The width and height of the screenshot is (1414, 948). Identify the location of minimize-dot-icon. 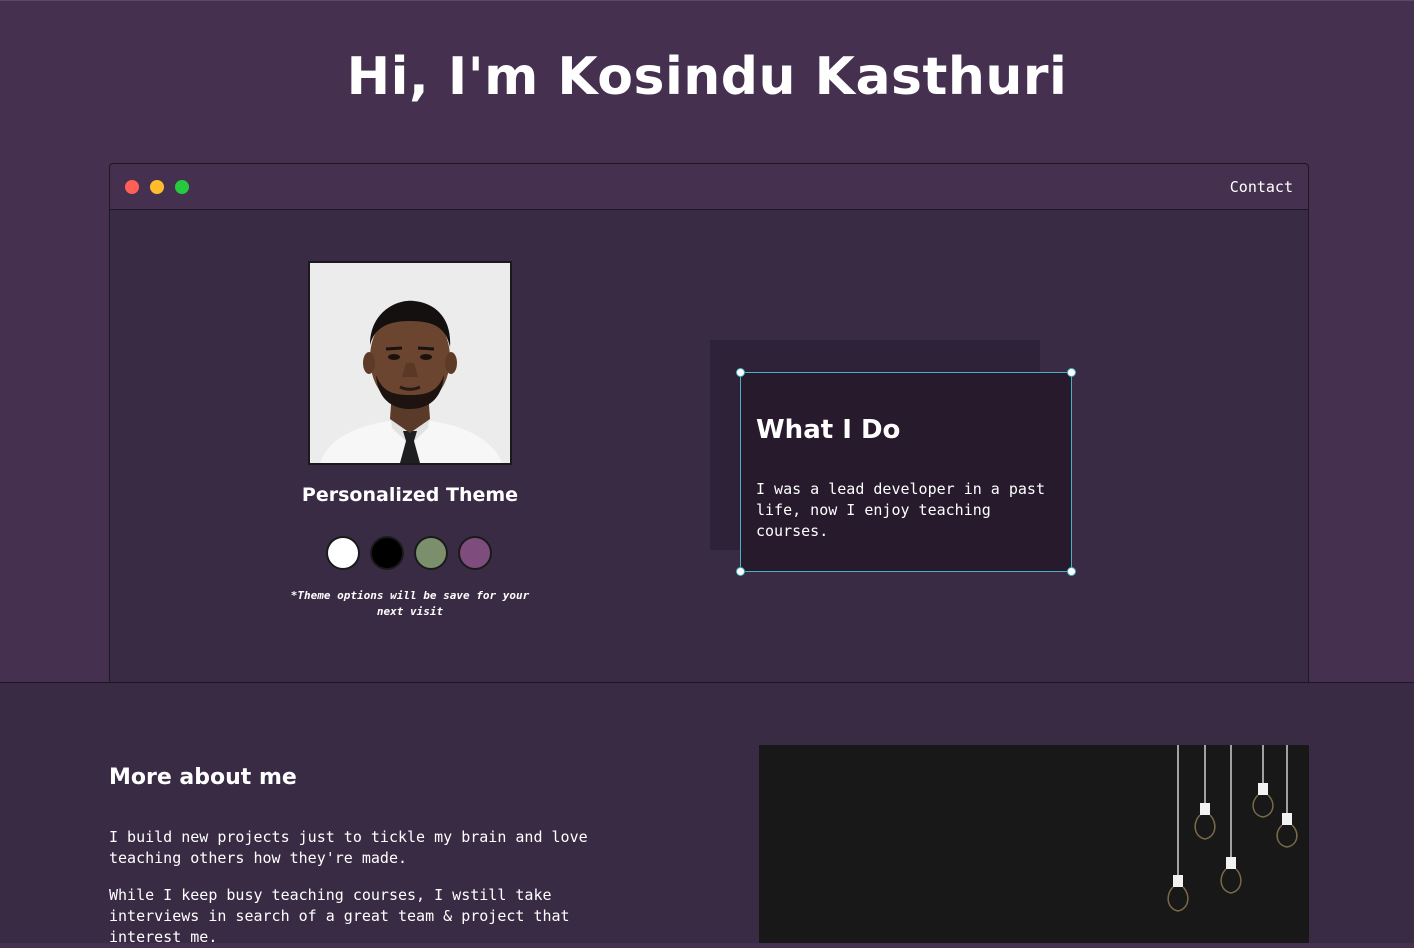
(157, 187).